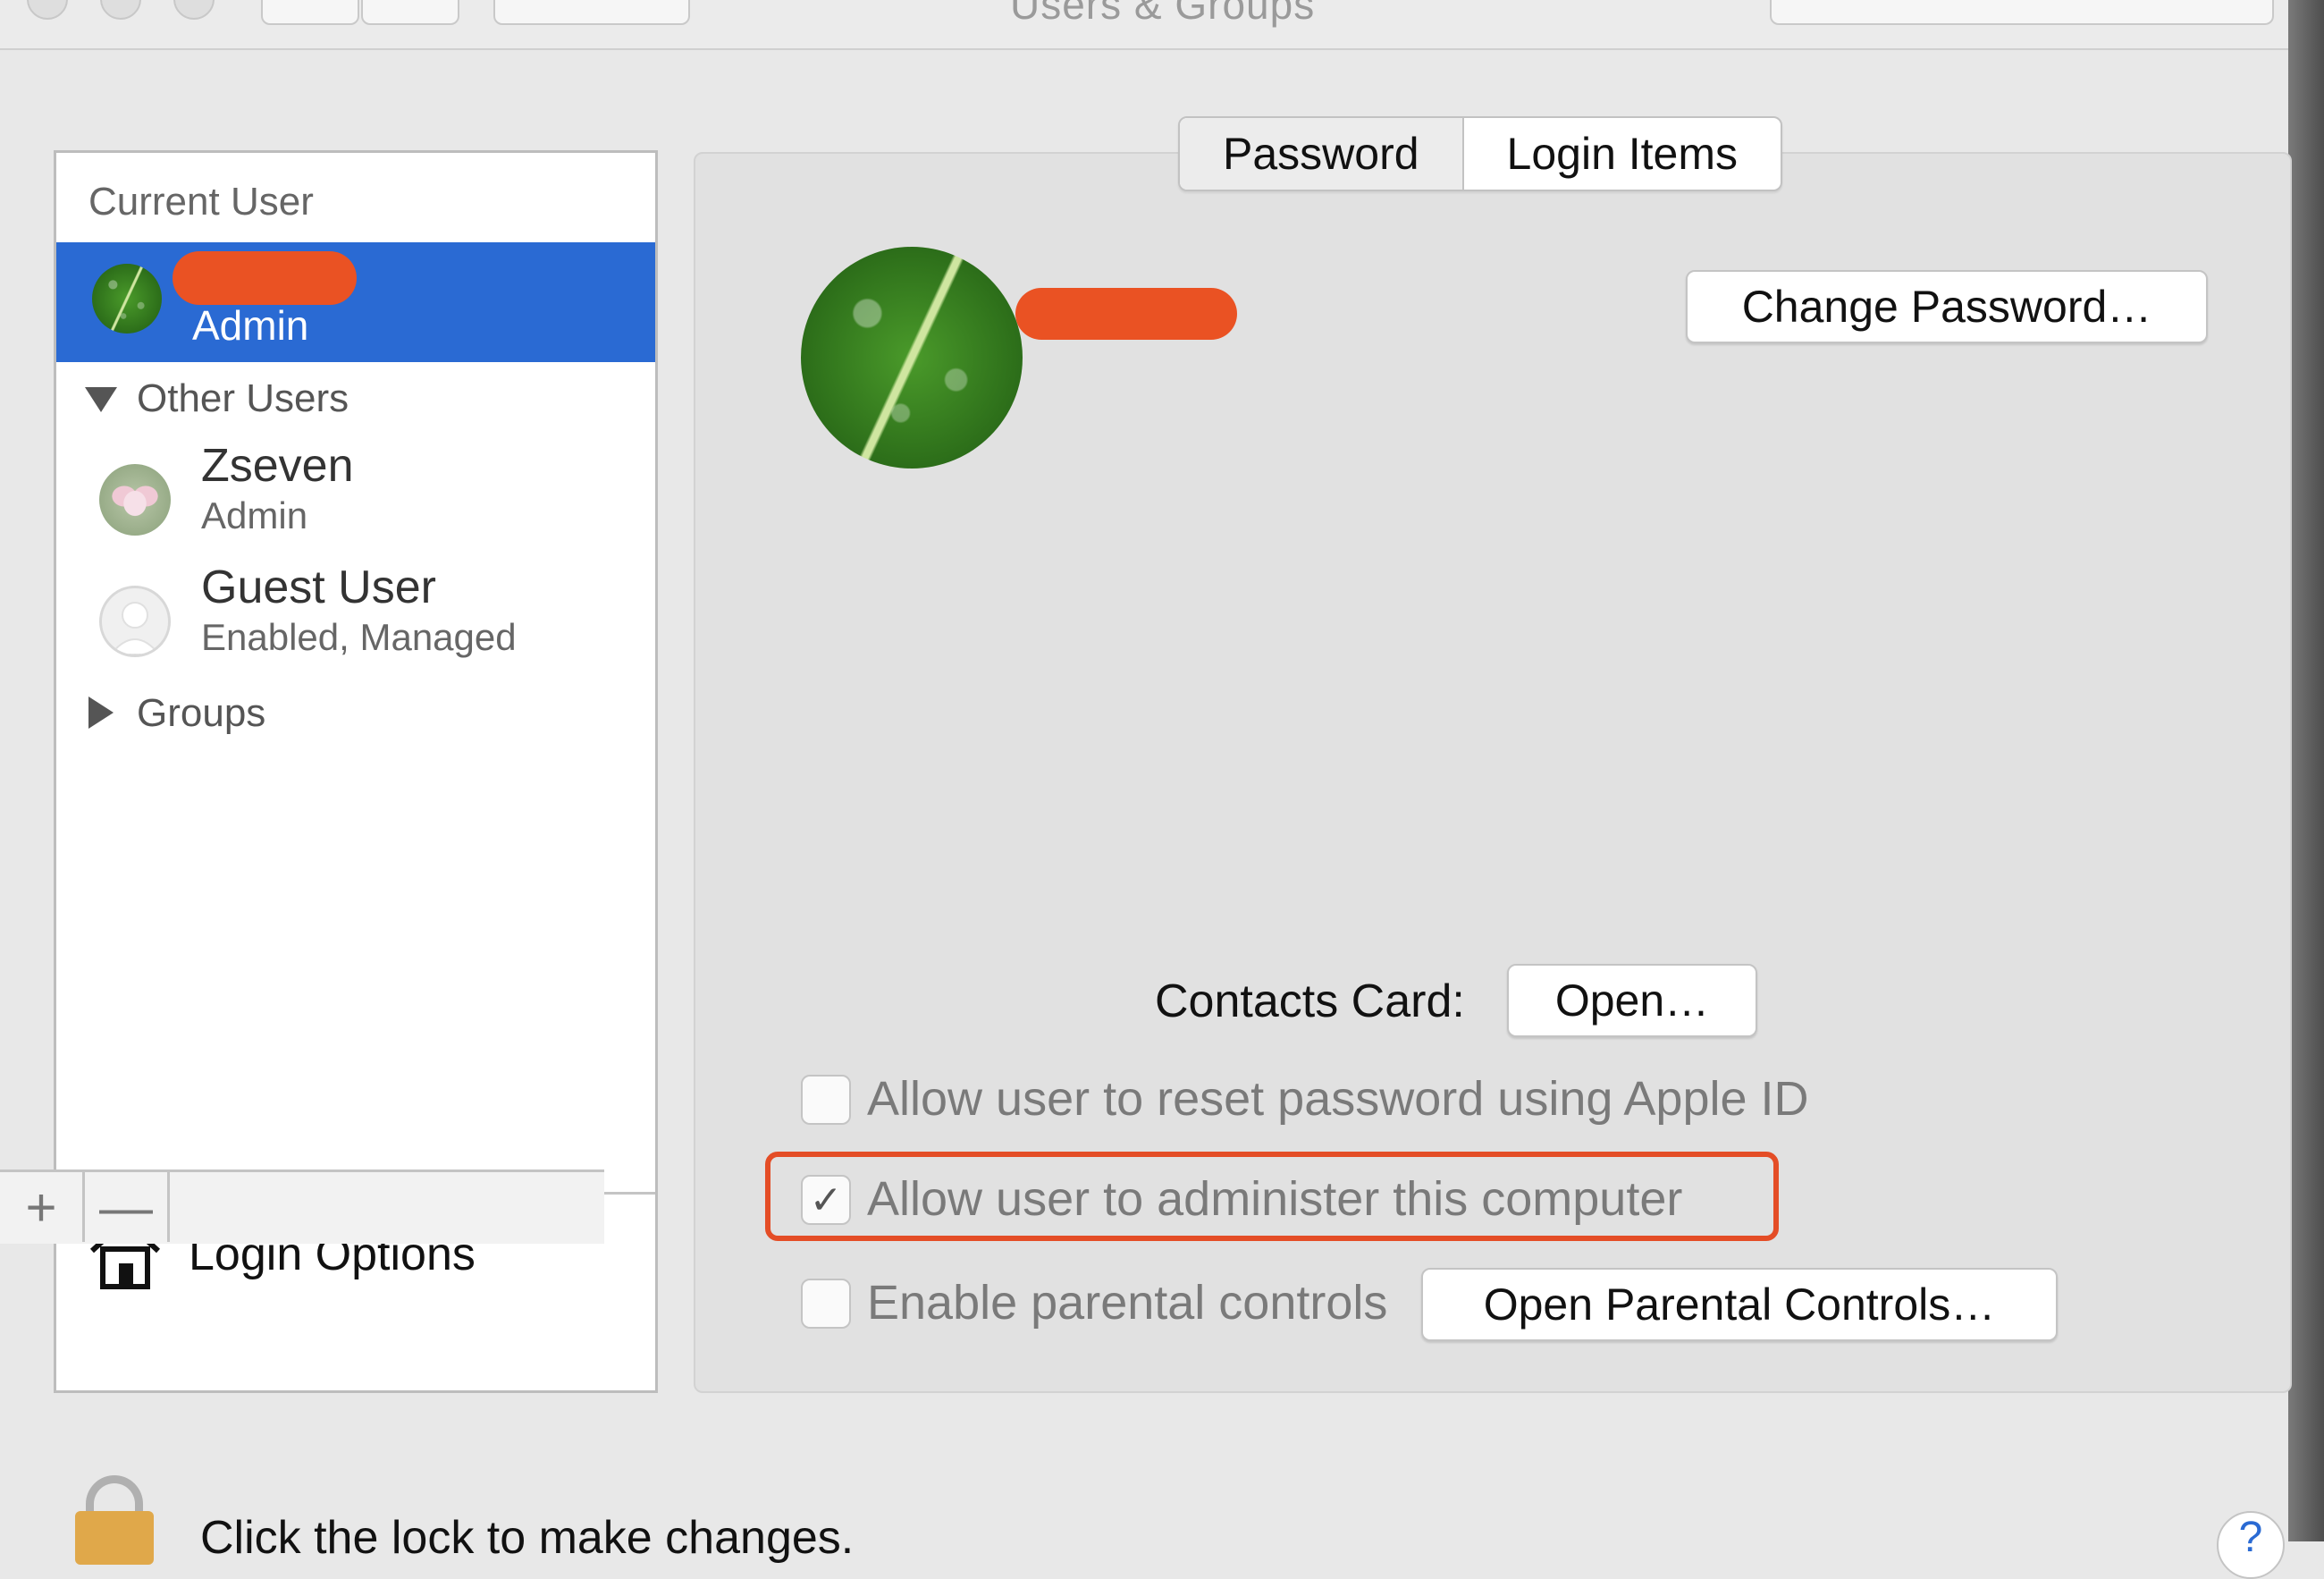  I want to click on help-button: ?, so click(2251, 1545).